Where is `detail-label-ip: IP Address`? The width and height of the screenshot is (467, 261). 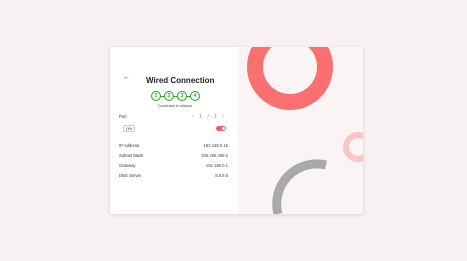 detail-label-ip: IP Address is located at coordinates (129, 145).